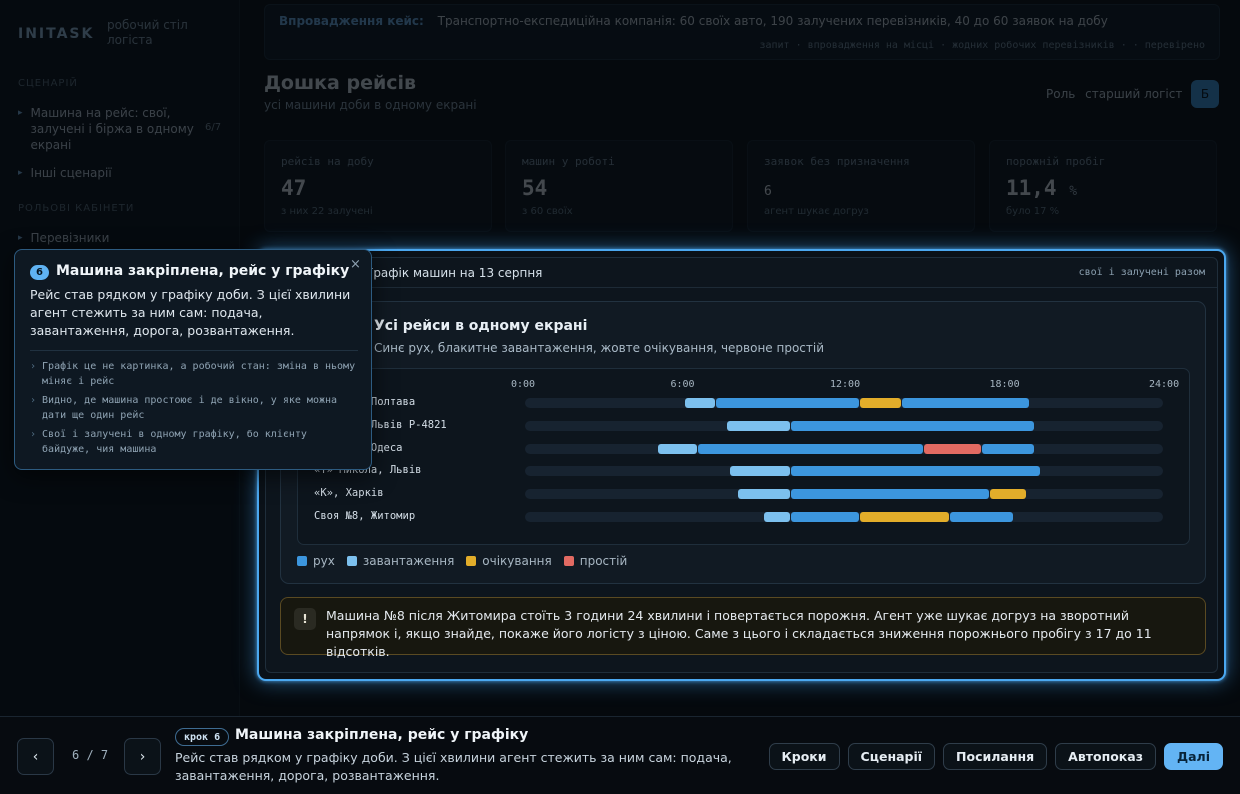 The height and width of the screenshot is (794, 1240). I want to click on legend-item: простій, so click(595, 561).